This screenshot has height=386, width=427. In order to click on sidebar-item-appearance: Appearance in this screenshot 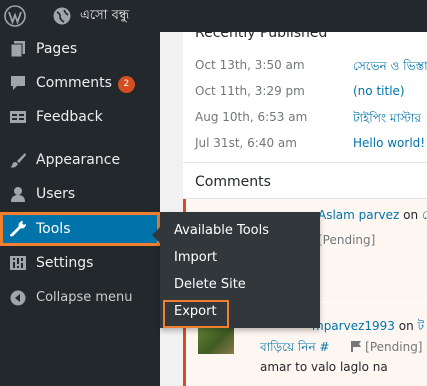, I will do `click(80, 160)`.